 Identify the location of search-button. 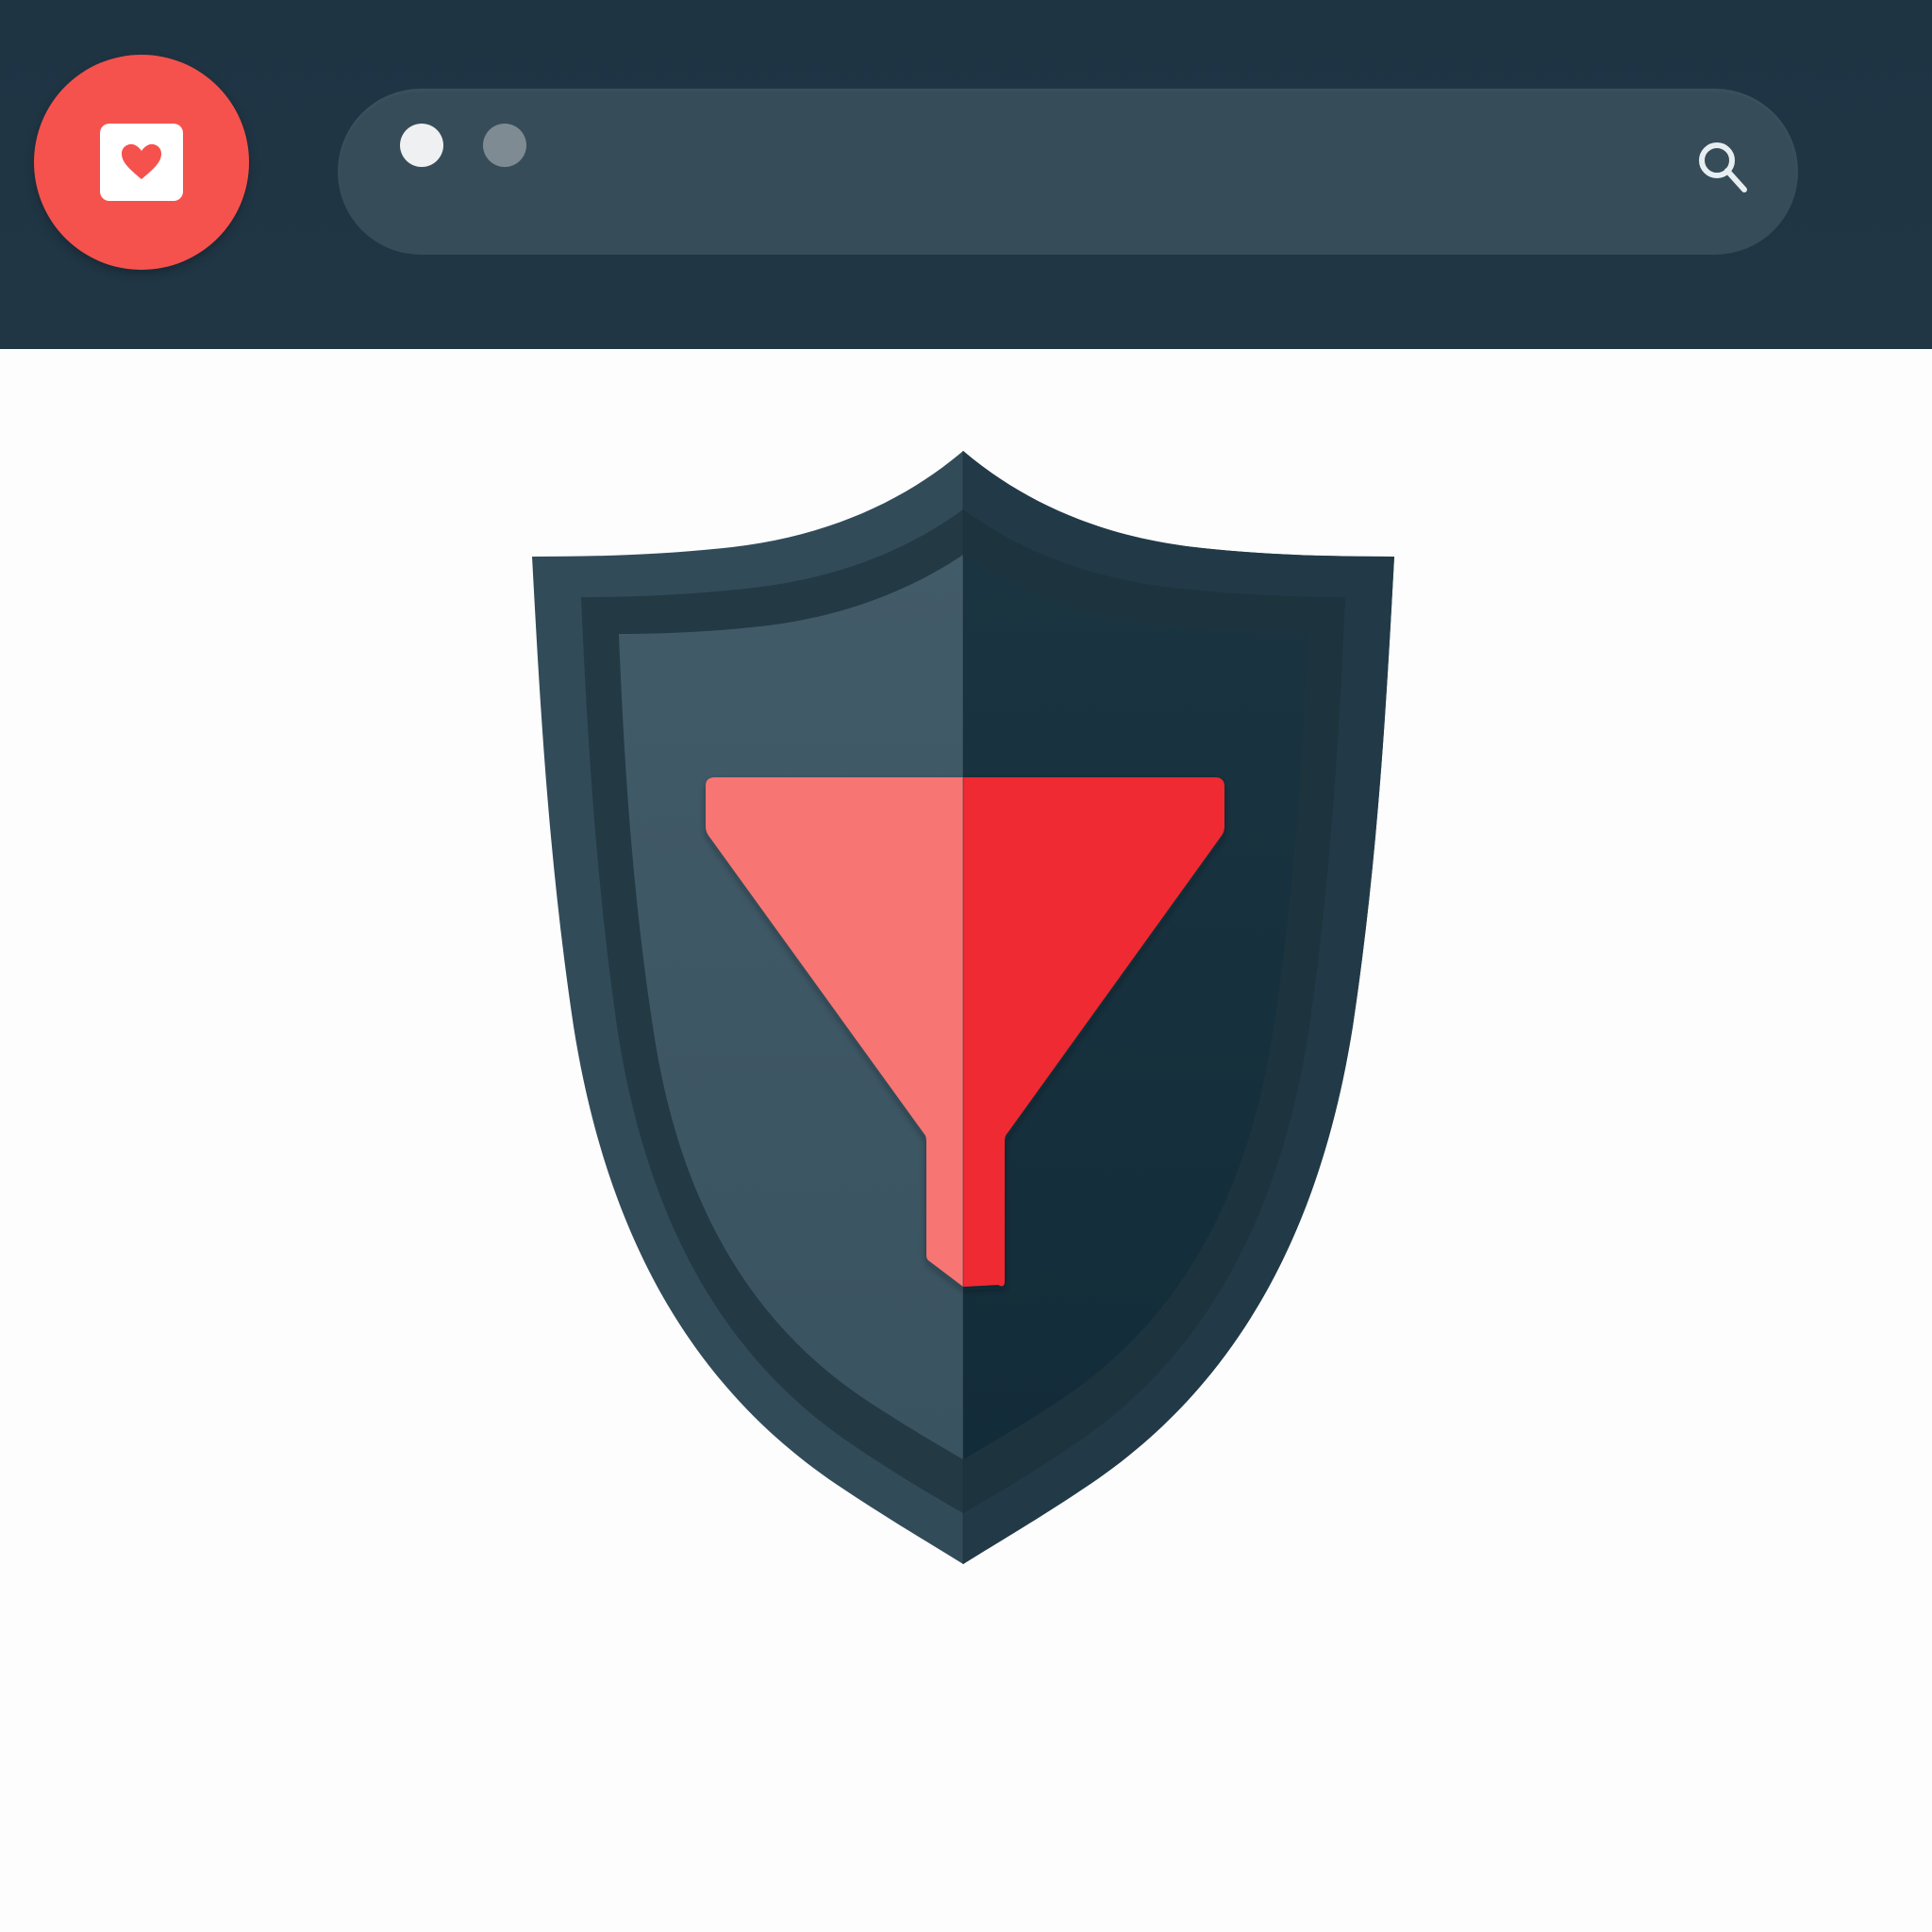
(1726, 169).